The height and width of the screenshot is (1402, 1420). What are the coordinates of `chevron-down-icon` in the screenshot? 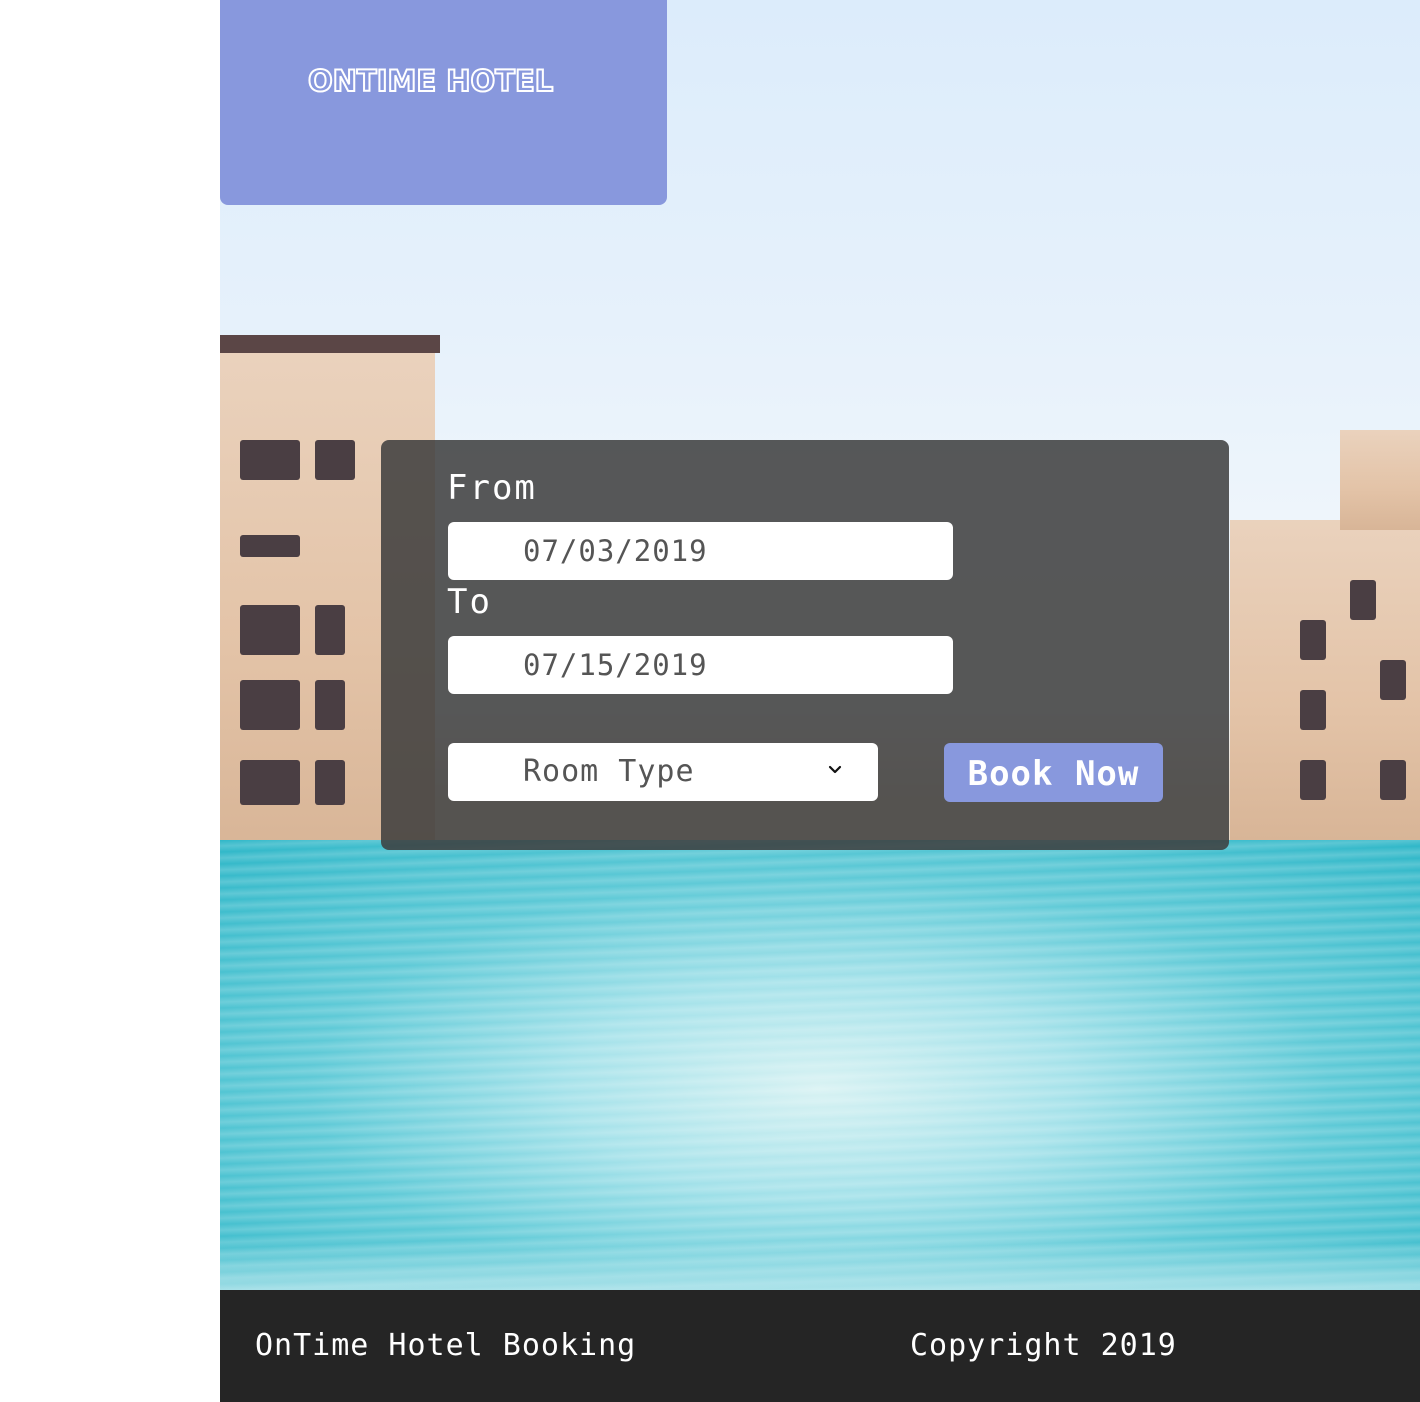 It's located at (835, 769).